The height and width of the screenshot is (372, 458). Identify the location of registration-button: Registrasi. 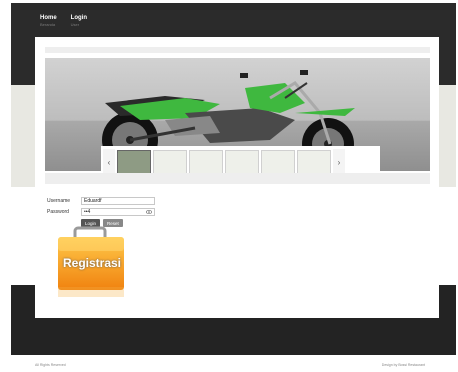
(92, 262).